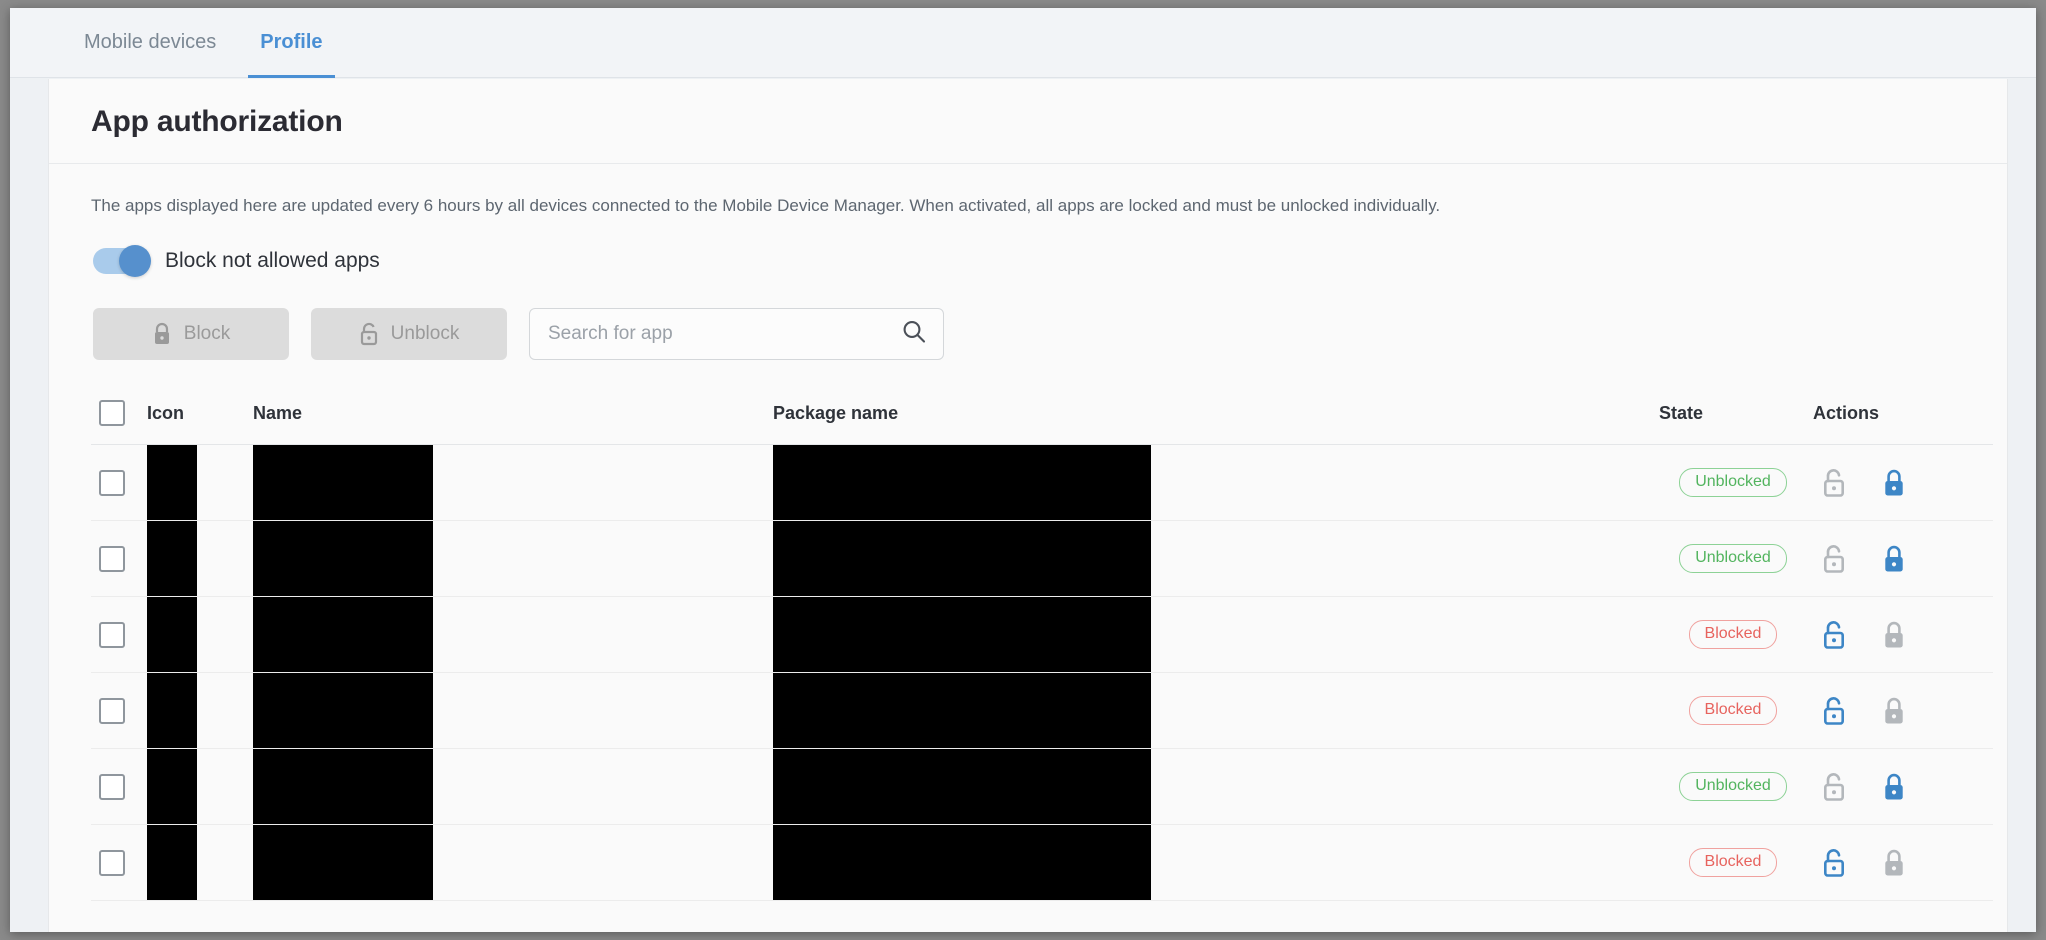  I want to click on tab-bar: Mobile devices Profile, so click(1023, 43).